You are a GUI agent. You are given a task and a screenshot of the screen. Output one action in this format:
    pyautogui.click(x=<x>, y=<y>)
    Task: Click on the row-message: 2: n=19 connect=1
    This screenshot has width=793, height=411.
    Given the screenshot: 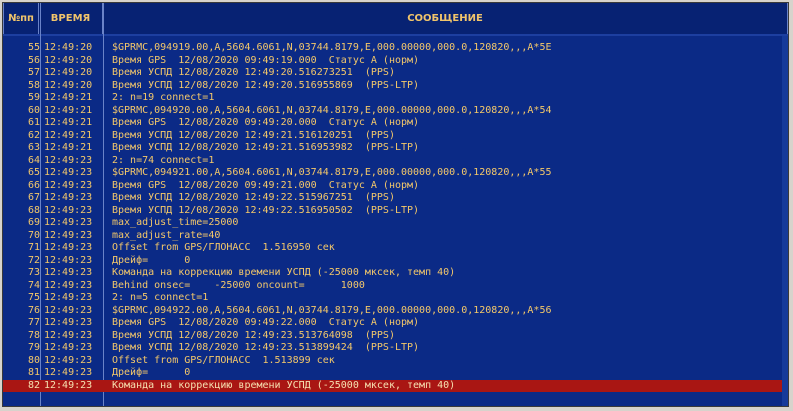 What is the action you would take?
    pyautogui.click(x=163, y=97)
    